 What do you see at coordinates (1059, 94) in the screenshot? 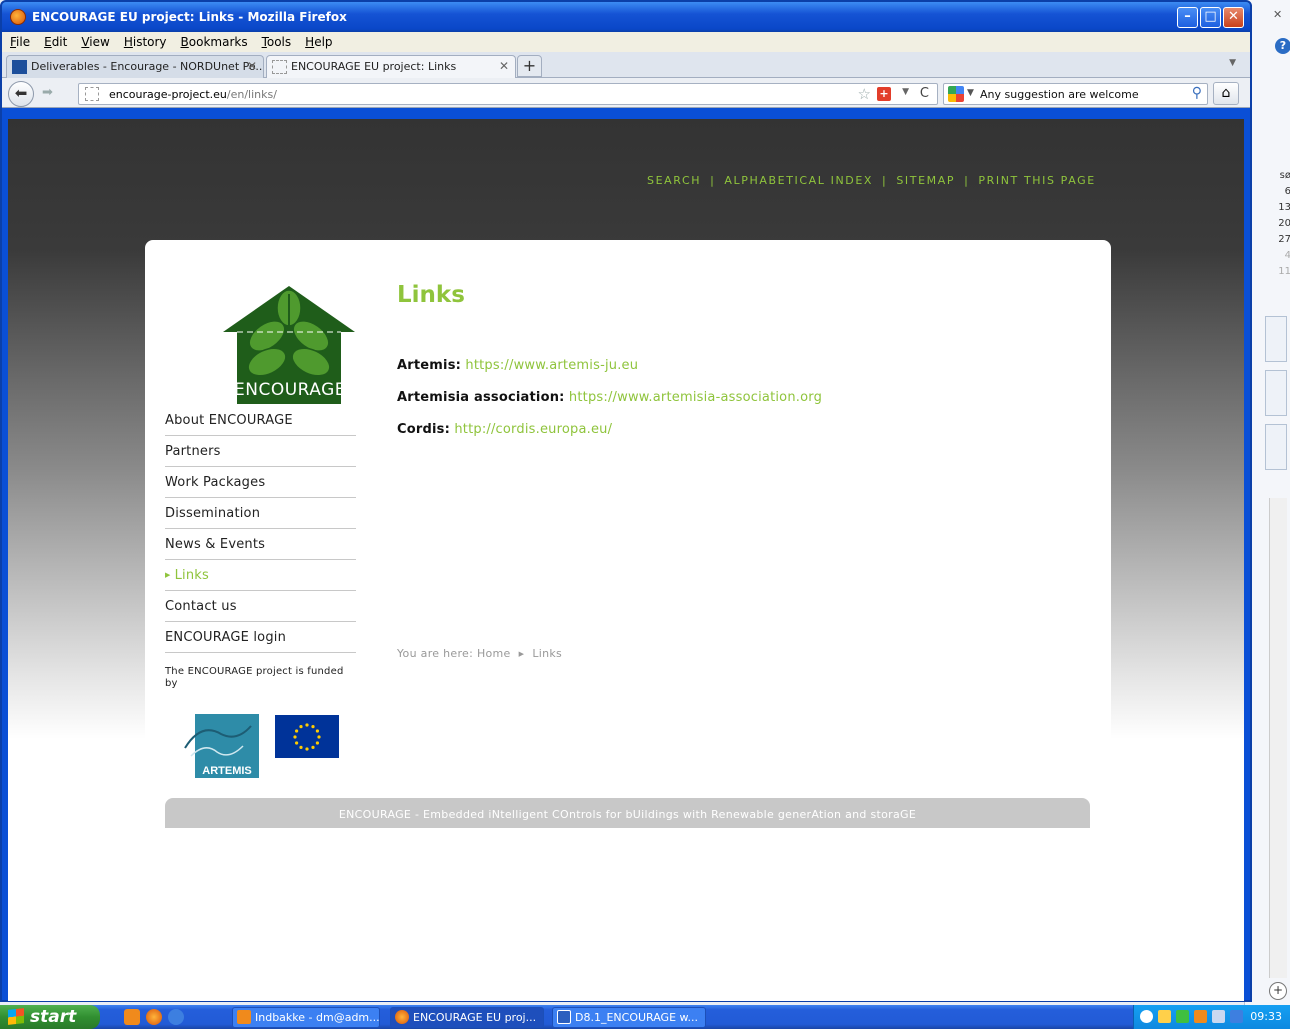
I see `search-text: Any suggestion are welcome` at bounding box center [1059, 94].